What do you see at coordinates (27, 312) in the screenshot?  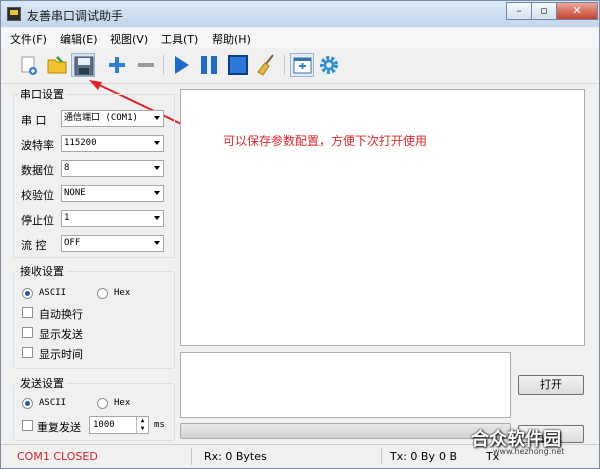 I see `auto-wrap-checkbox` at bounding box center [27, 312].